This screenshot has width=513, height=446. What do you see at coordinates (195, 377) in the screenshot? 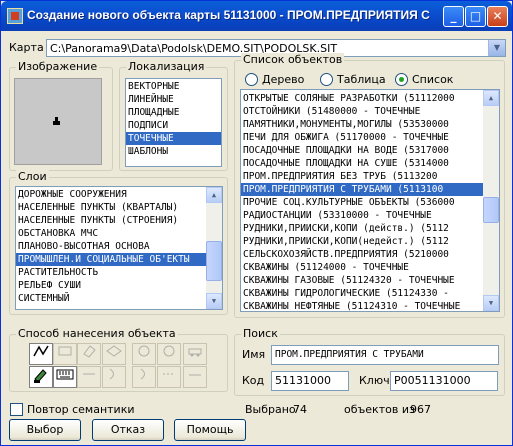
I see `free-line-icon` at bounding box center [195, 377].